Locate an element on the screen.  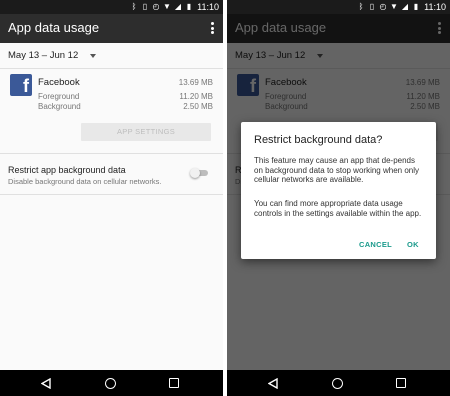
overflow-menu-icon is located at coordinates (212, 28).